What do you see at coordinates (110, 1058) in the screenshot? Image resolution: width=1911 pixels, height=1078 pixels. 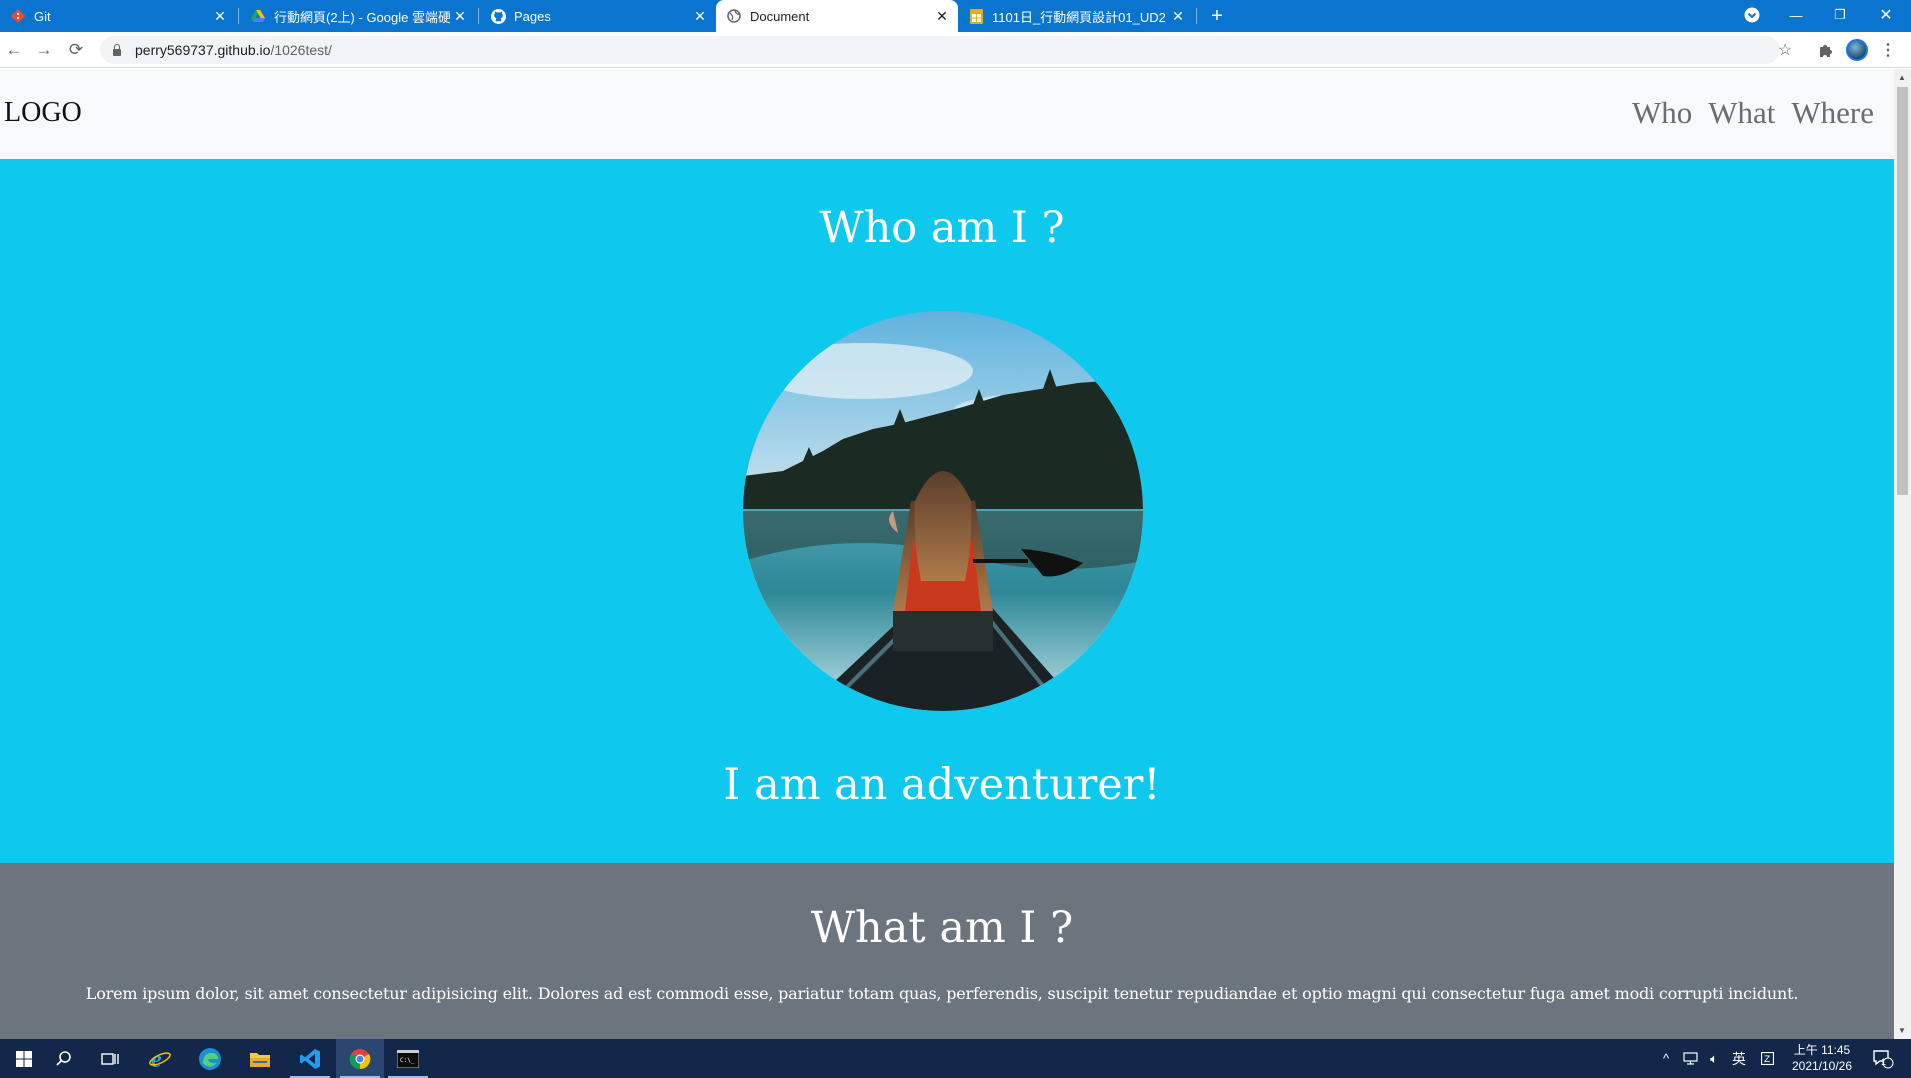 I see `task-view-icon` at bounding box center [110, 1058].